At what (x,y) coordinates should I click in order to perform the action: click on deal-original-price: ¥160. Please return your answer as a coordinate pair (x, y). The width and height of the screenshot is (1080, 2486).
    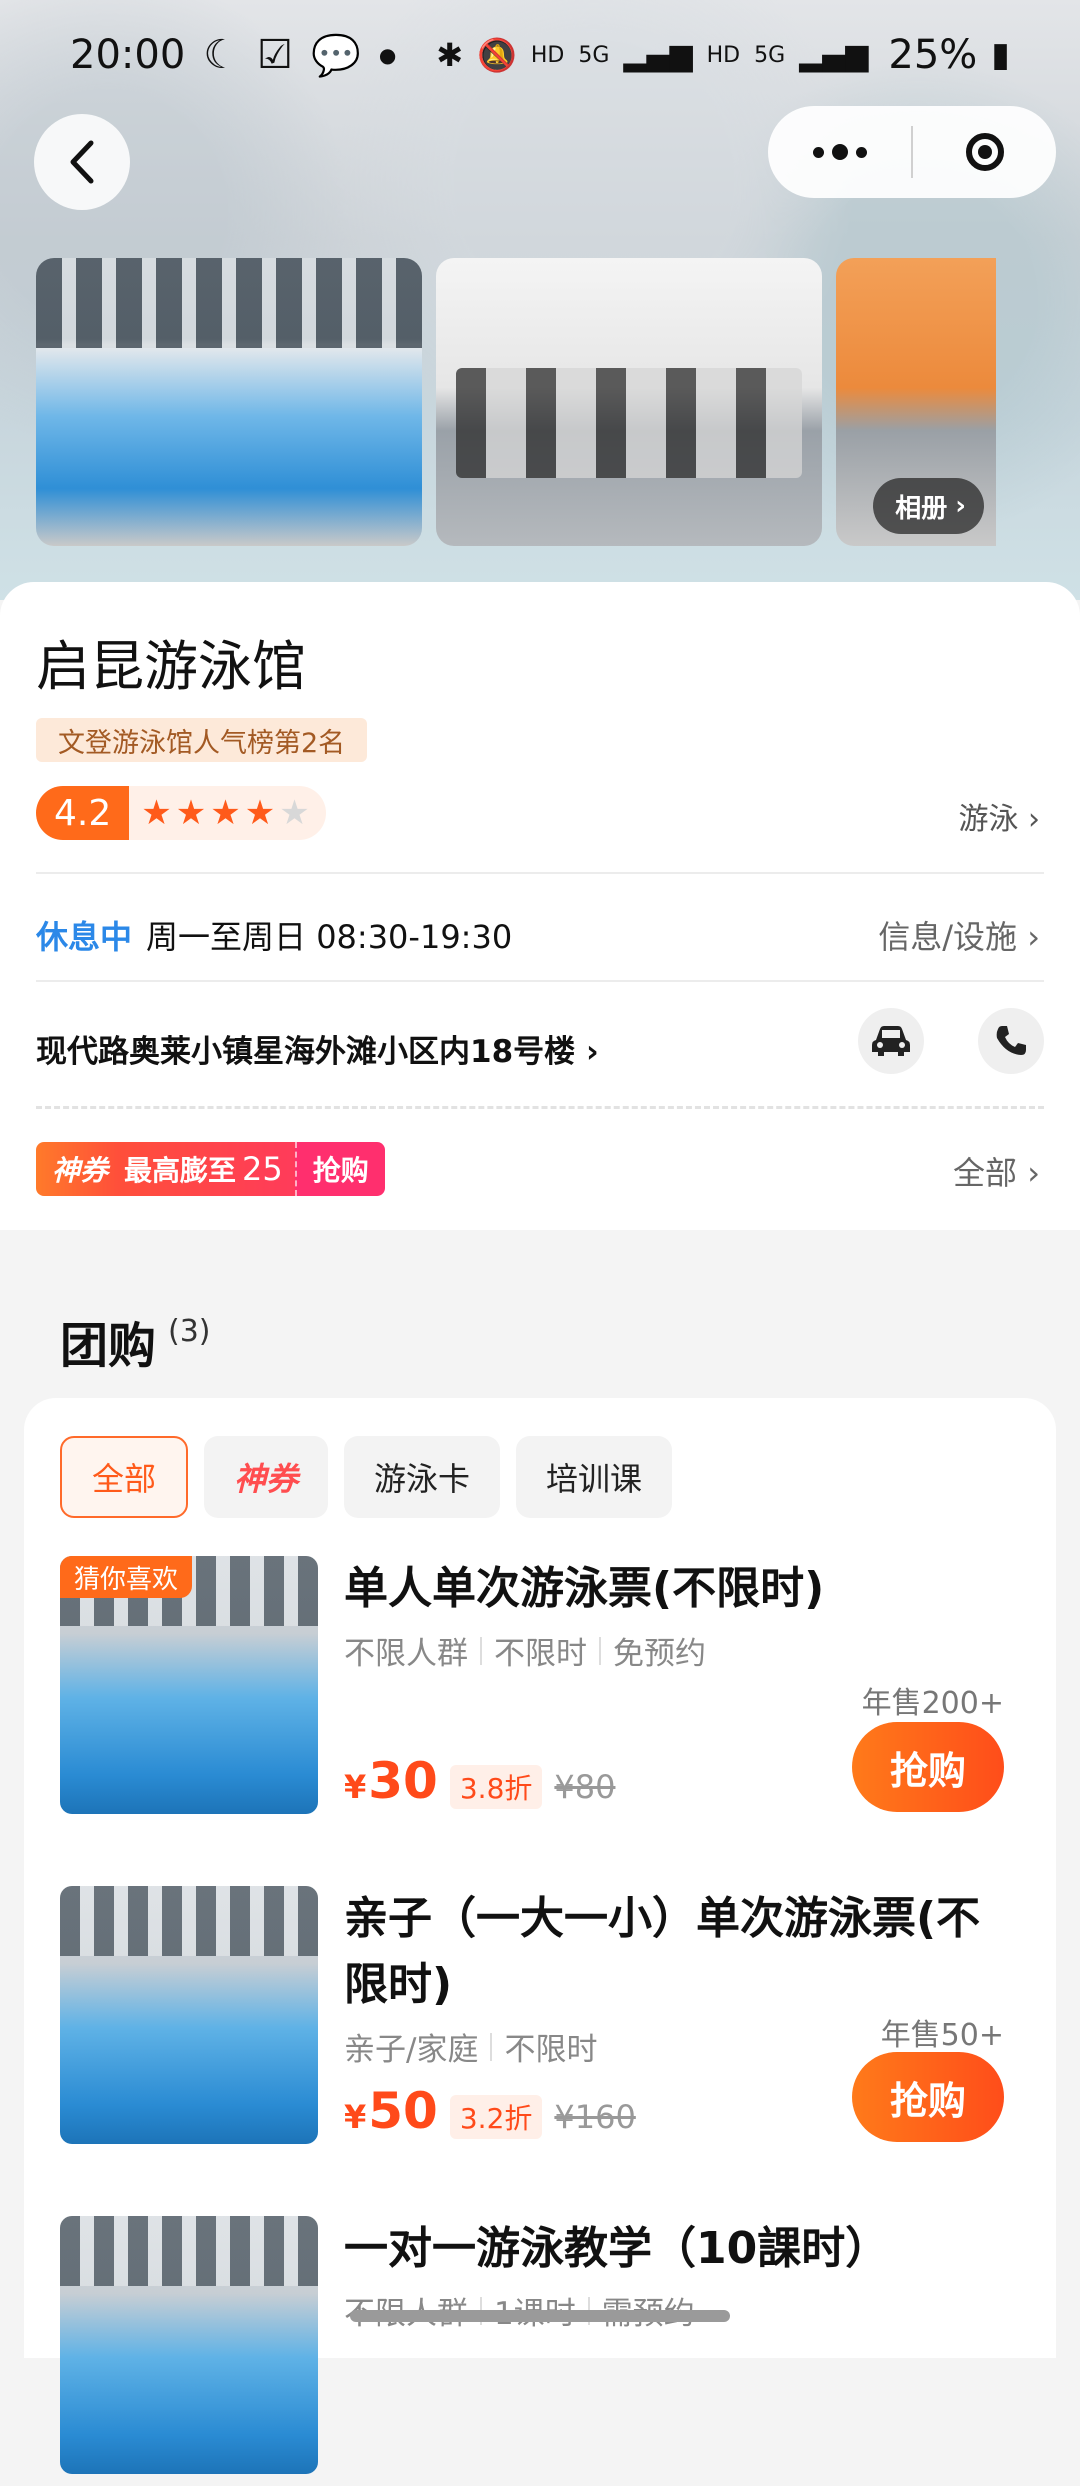
    Looking at the image, I should click on (595, 2117).